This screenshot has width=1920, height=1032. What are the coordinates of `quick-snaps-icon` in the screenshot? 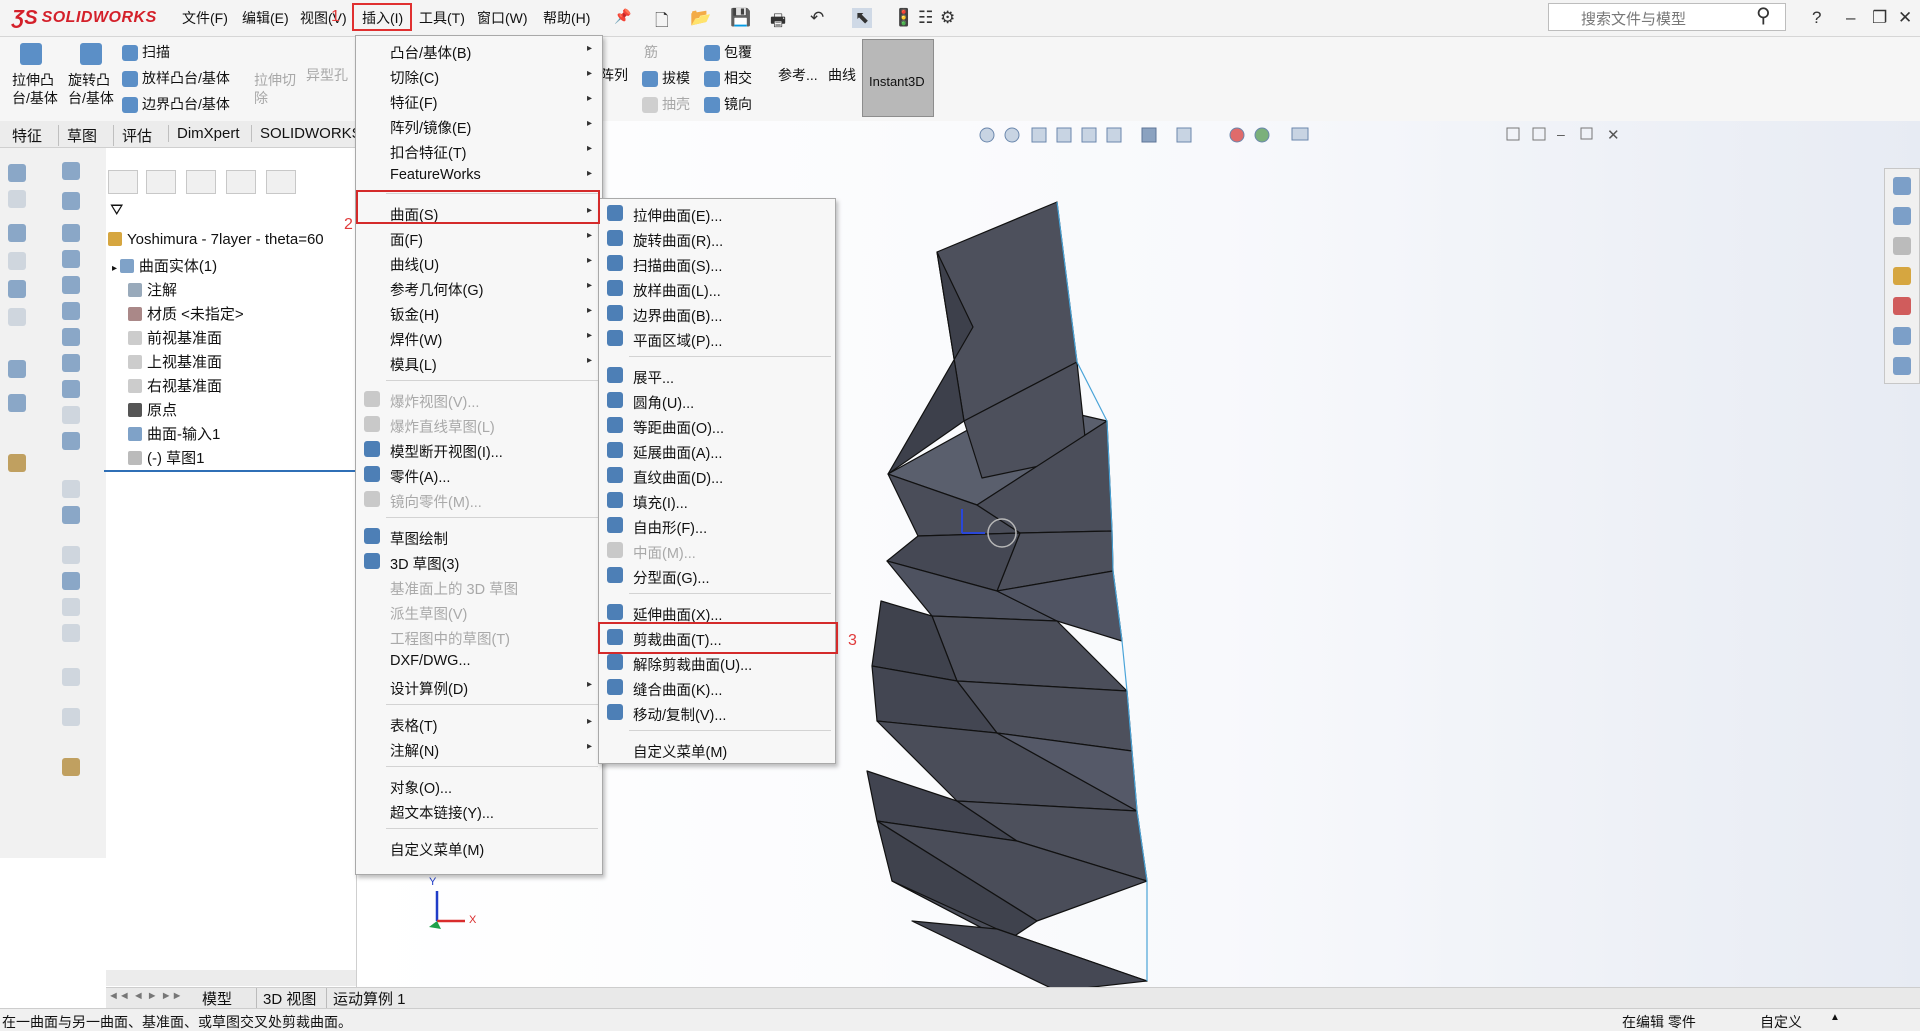 It's located at (71, 767).